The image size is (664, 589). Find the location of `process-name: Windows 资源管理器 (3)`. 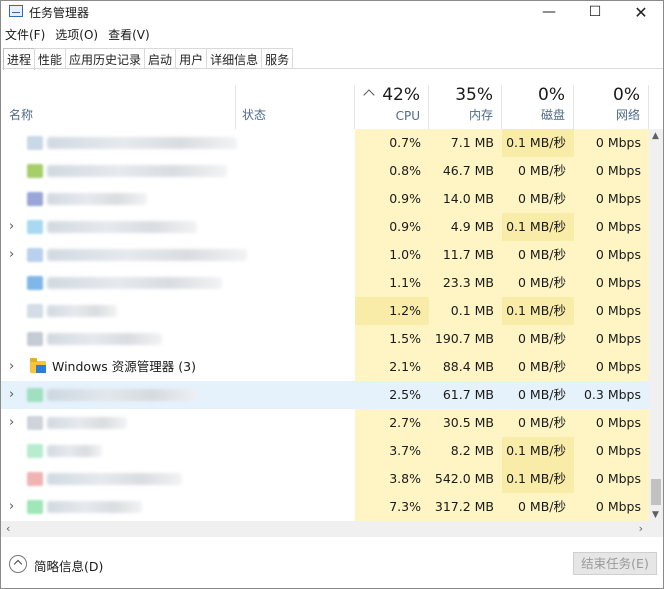

process-name: Windows 资源管理器 (3) is located at coordinates (124, 366).